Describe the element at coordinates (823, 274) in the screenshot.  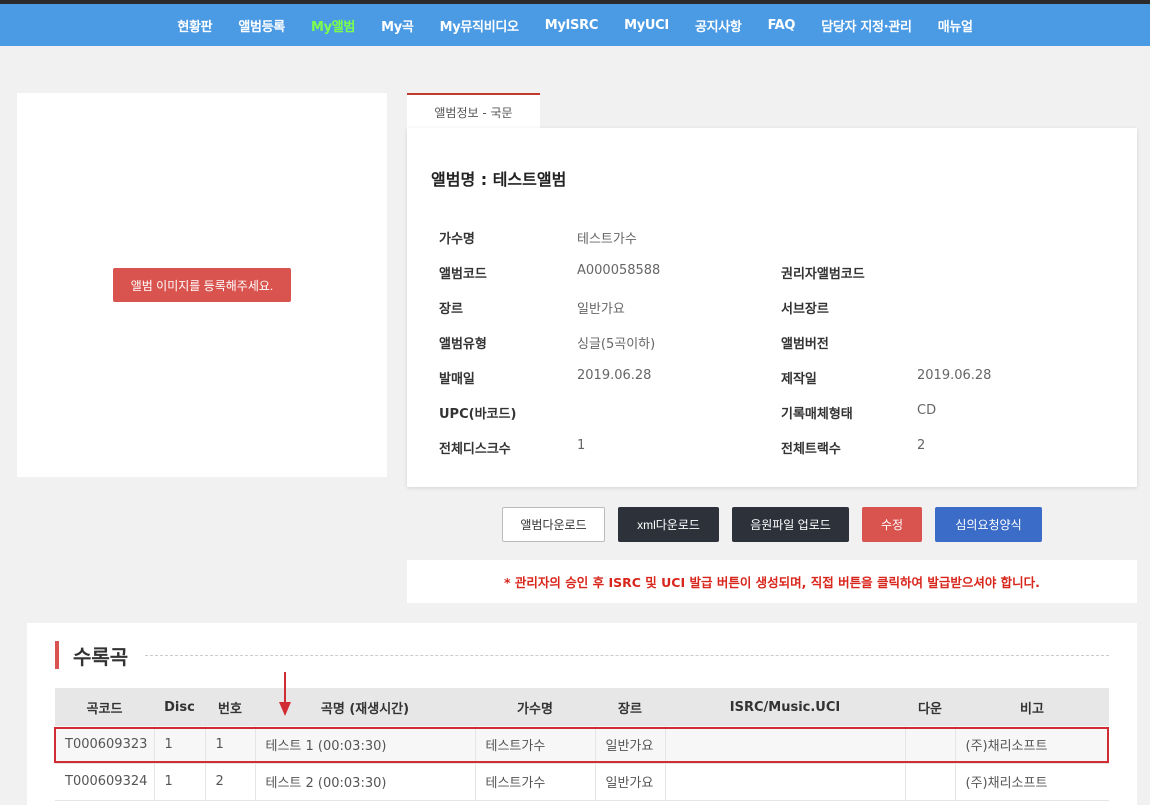
I see `rights-album-code-label: 권리자앨범코드` at that location.